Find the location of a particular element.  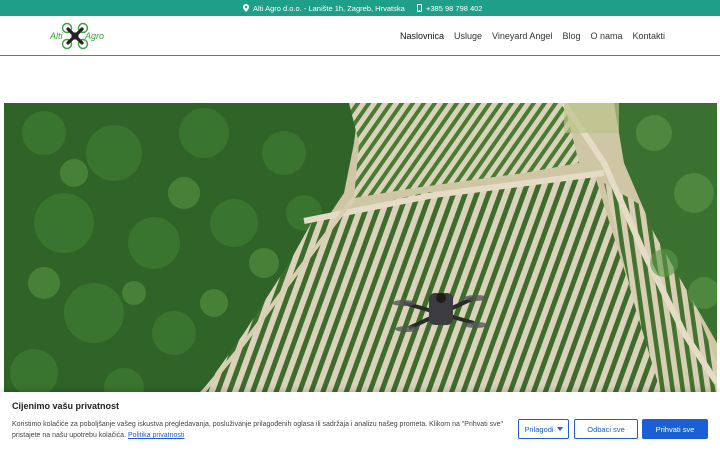

mobile-phone-icon is located at coordinates (419, 8).